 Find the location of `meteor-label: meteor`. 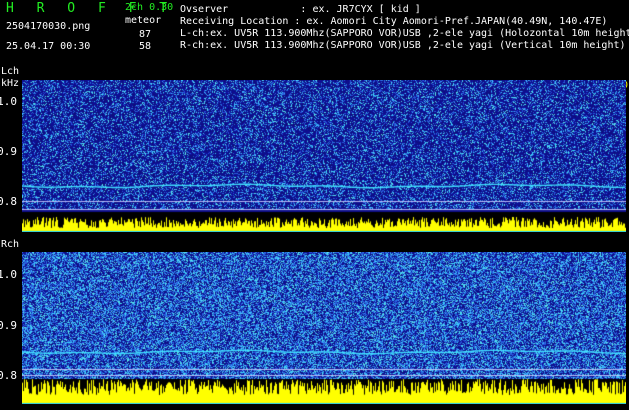

meteor-label: meteor is located at coordinates (143, 20).